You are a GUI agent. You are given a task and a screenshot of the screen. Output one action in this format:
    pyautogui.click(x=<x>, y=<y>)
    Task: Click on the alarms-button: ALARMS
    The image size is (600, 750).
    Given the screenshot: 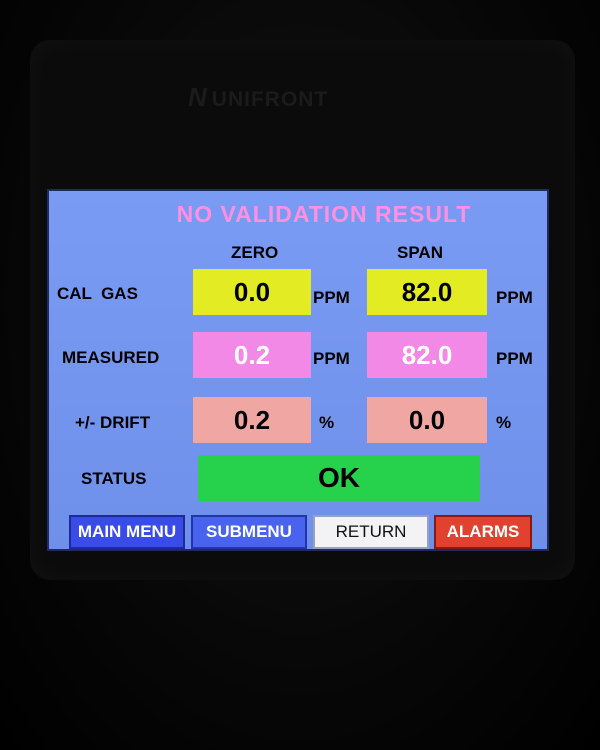 What is the action you would take?
    pyautogui.click(x=483, y=532)
    